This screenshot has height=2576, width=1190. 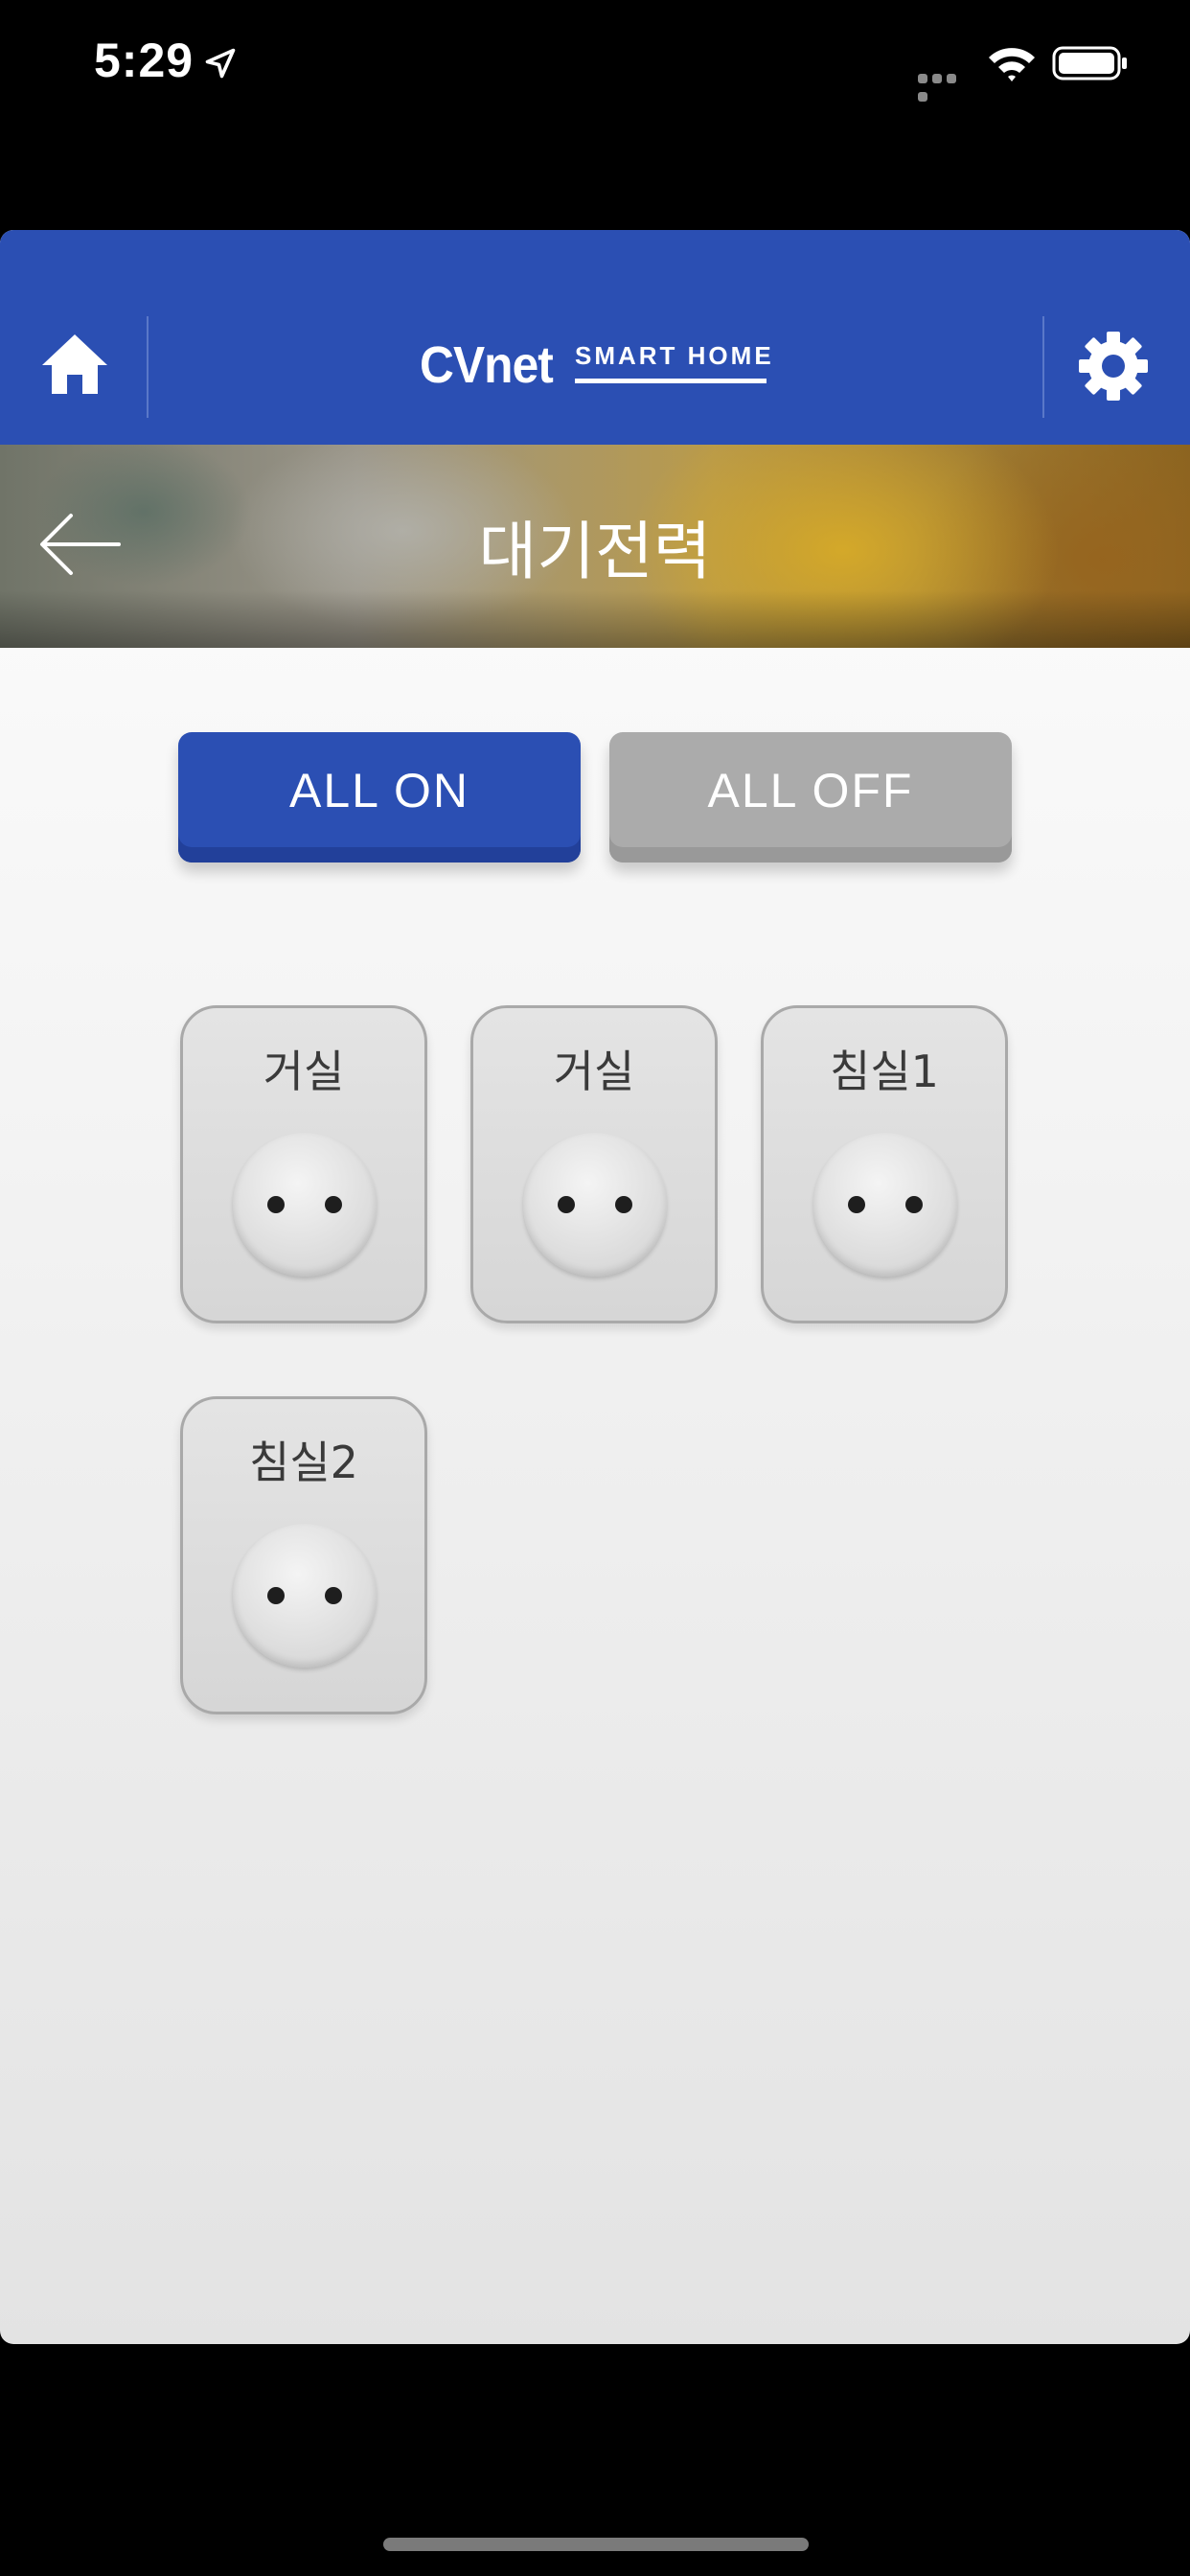 I want to click on outlet-card: 침실2, so click(x=303, y=1555).